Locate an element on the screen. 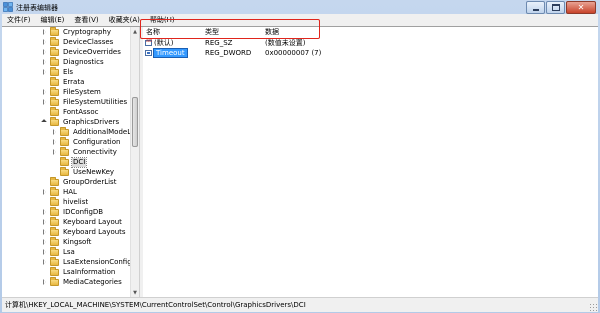 The image size is (600, 313). rename-edit-box: Timeout is located at coordinates (170, 53).